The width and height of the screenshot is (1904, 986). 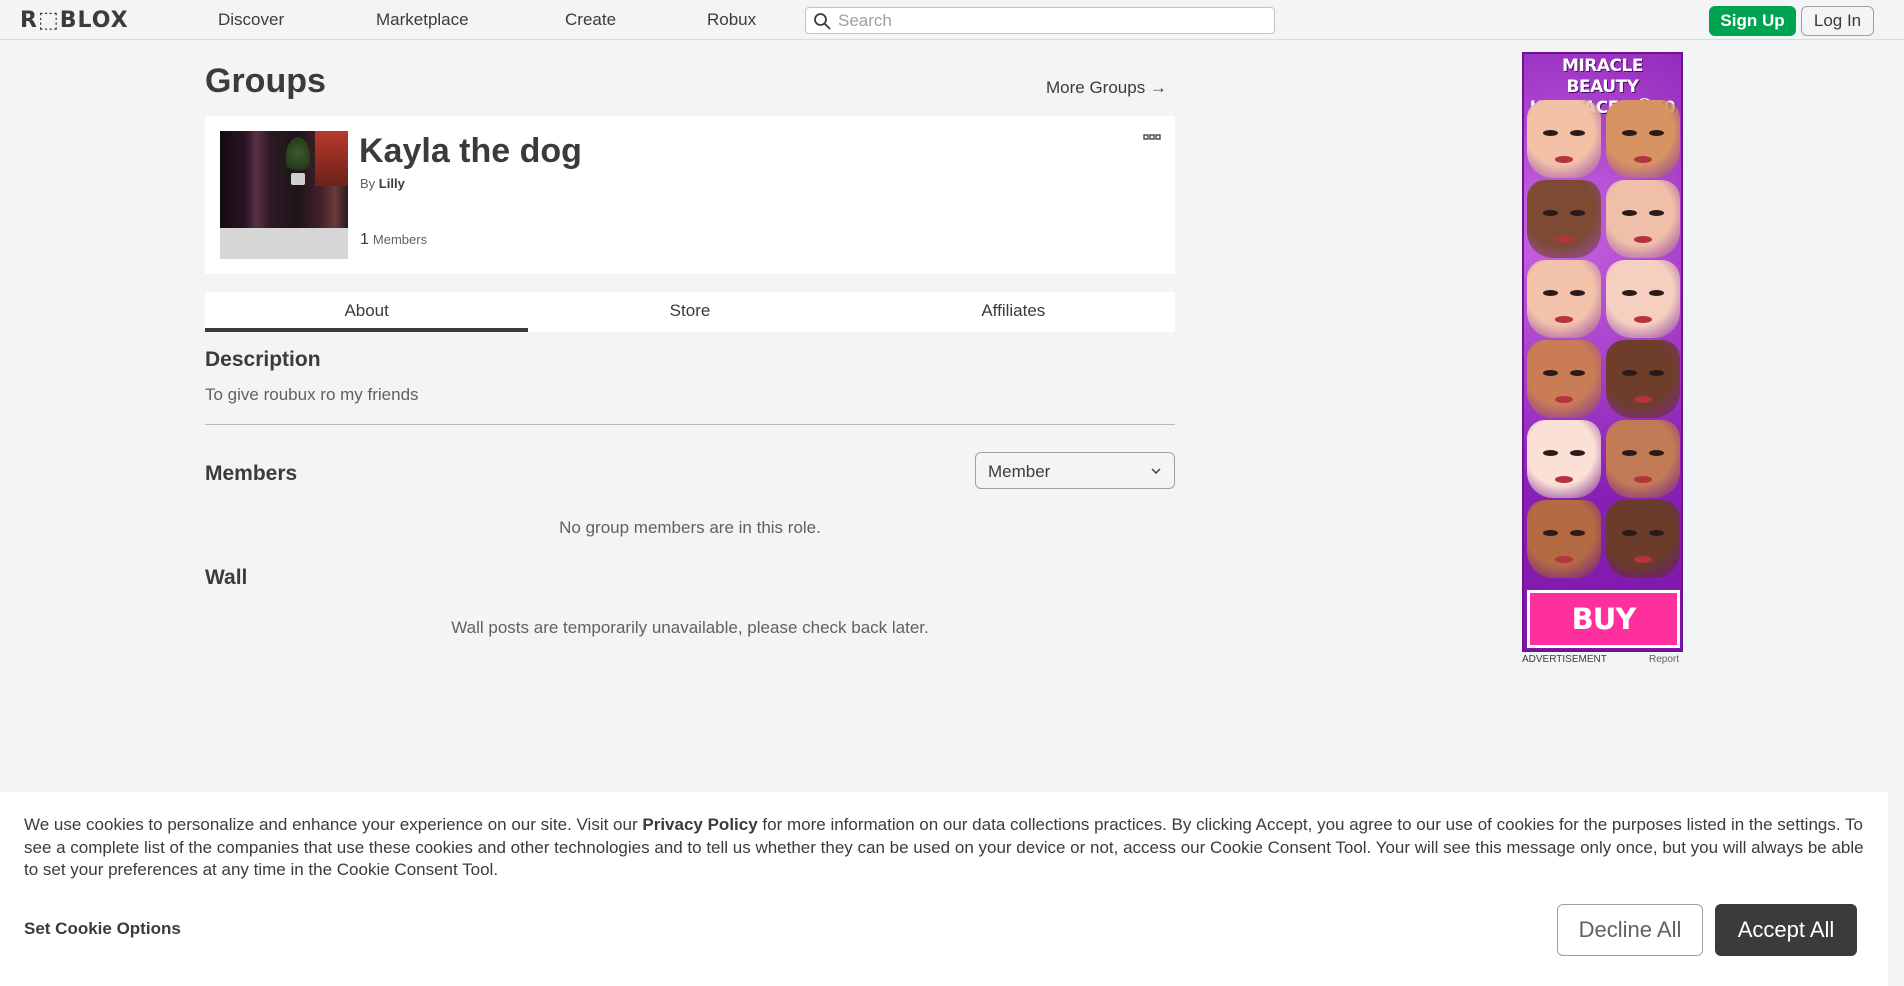 I want to click on owner-prefix: By, so click(x=368, y=183).